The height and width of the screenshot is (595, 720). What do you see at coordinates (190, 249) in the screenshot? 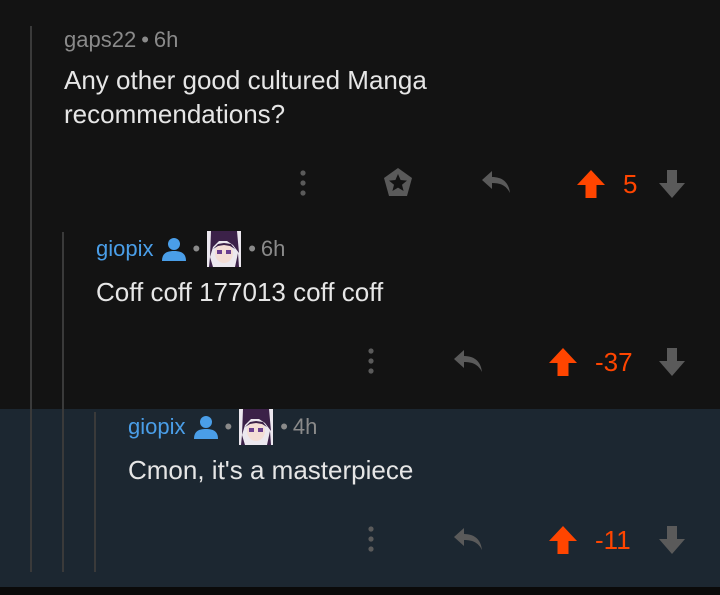
I see `comment-meta: giopix • • 6h` at bounding box center [190, 249].